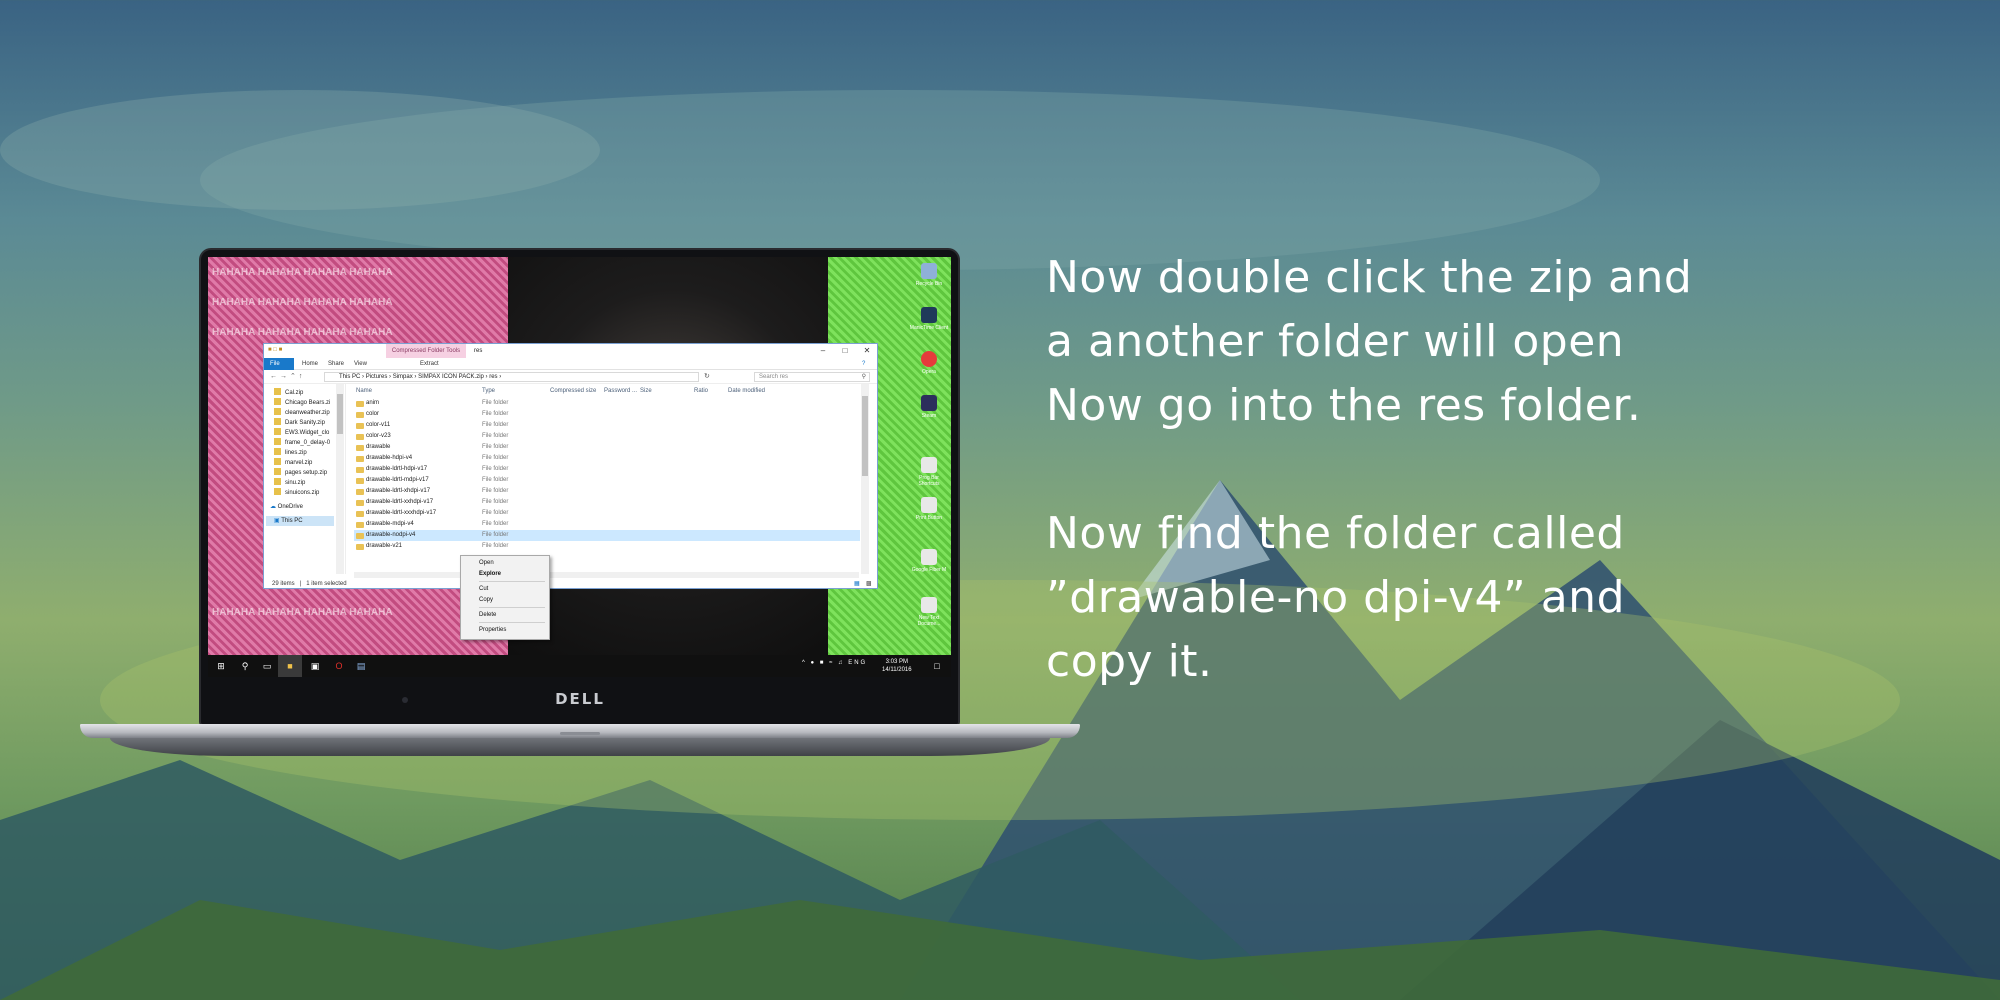 This screenshot has height=1000, width=2000. I want to click on table-row: drawable-hdpi-v4 File folder, so click(607, 458).